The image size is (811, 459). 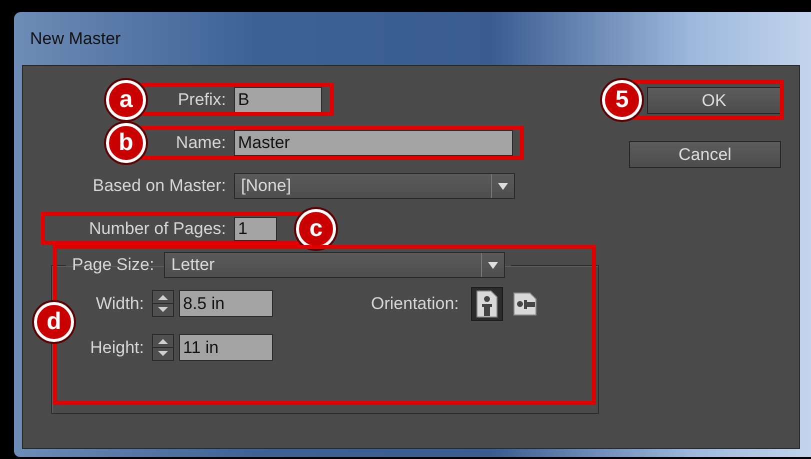 I want to click on prefix-field: B, so click(x=278, y=100).